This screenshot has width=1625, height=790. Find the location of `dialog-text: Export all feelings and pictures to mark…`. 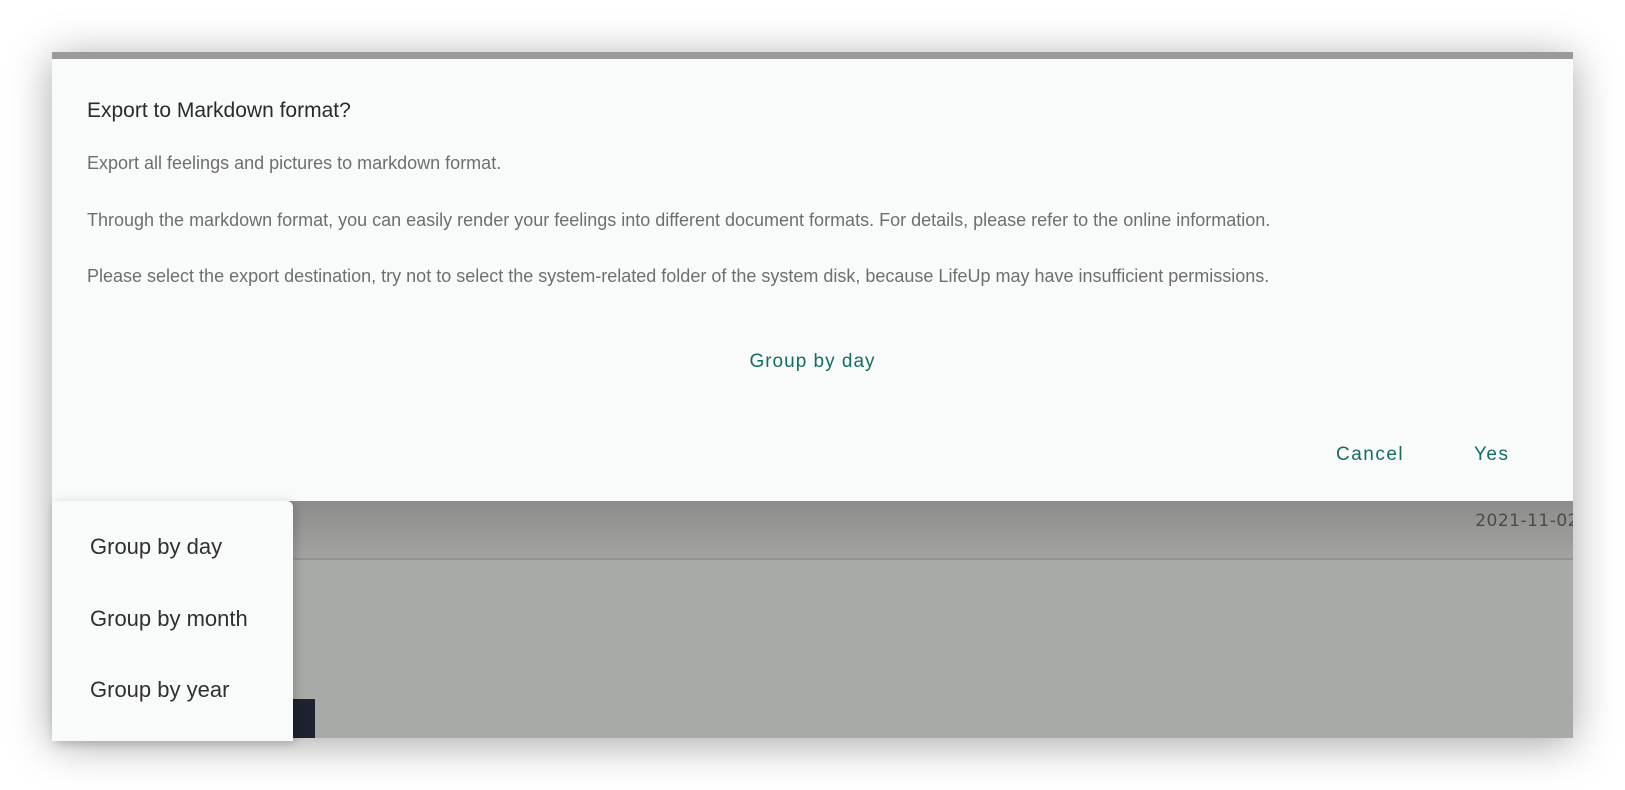

dialog-text: Export all feelings and pictures to mark… is located at coordinates (294, 163).